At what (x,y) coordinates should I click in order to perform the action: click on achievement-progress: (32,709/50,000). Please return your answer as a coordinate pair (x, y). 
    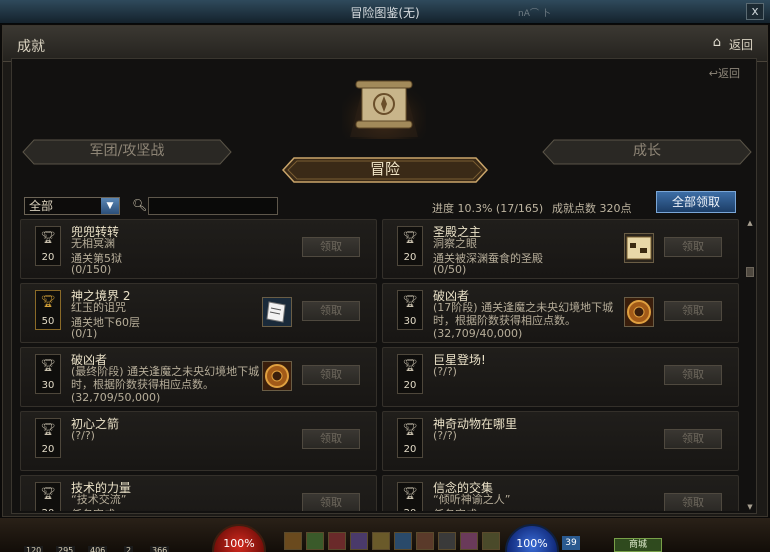
    Looking at the image, I should click on (116, 397).